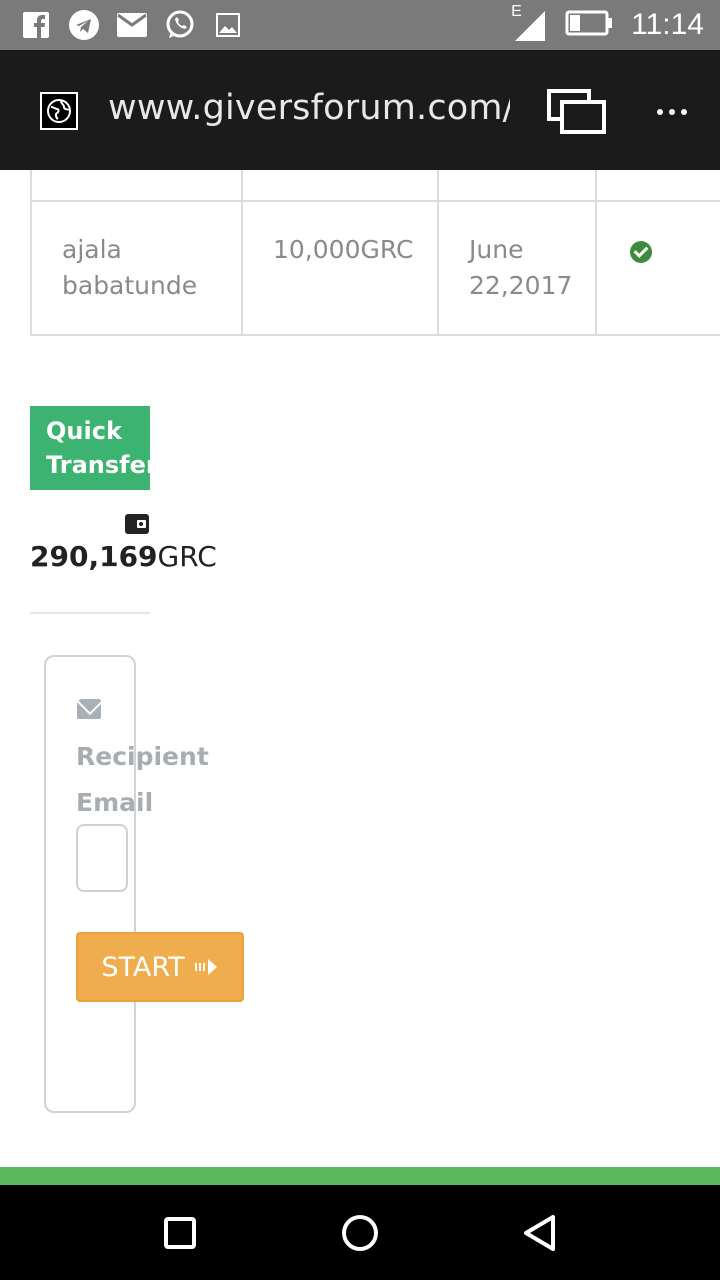  I want to click on recents-square-icon, so click(180, 1233).